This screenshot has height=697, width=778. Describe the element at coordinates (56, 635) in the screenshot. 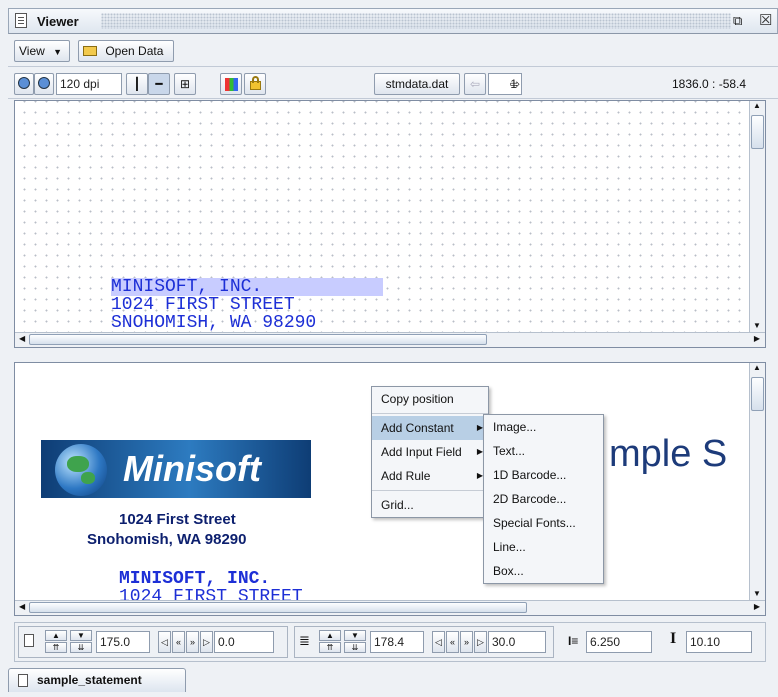

I see `x-up-button: ▲` at that location.